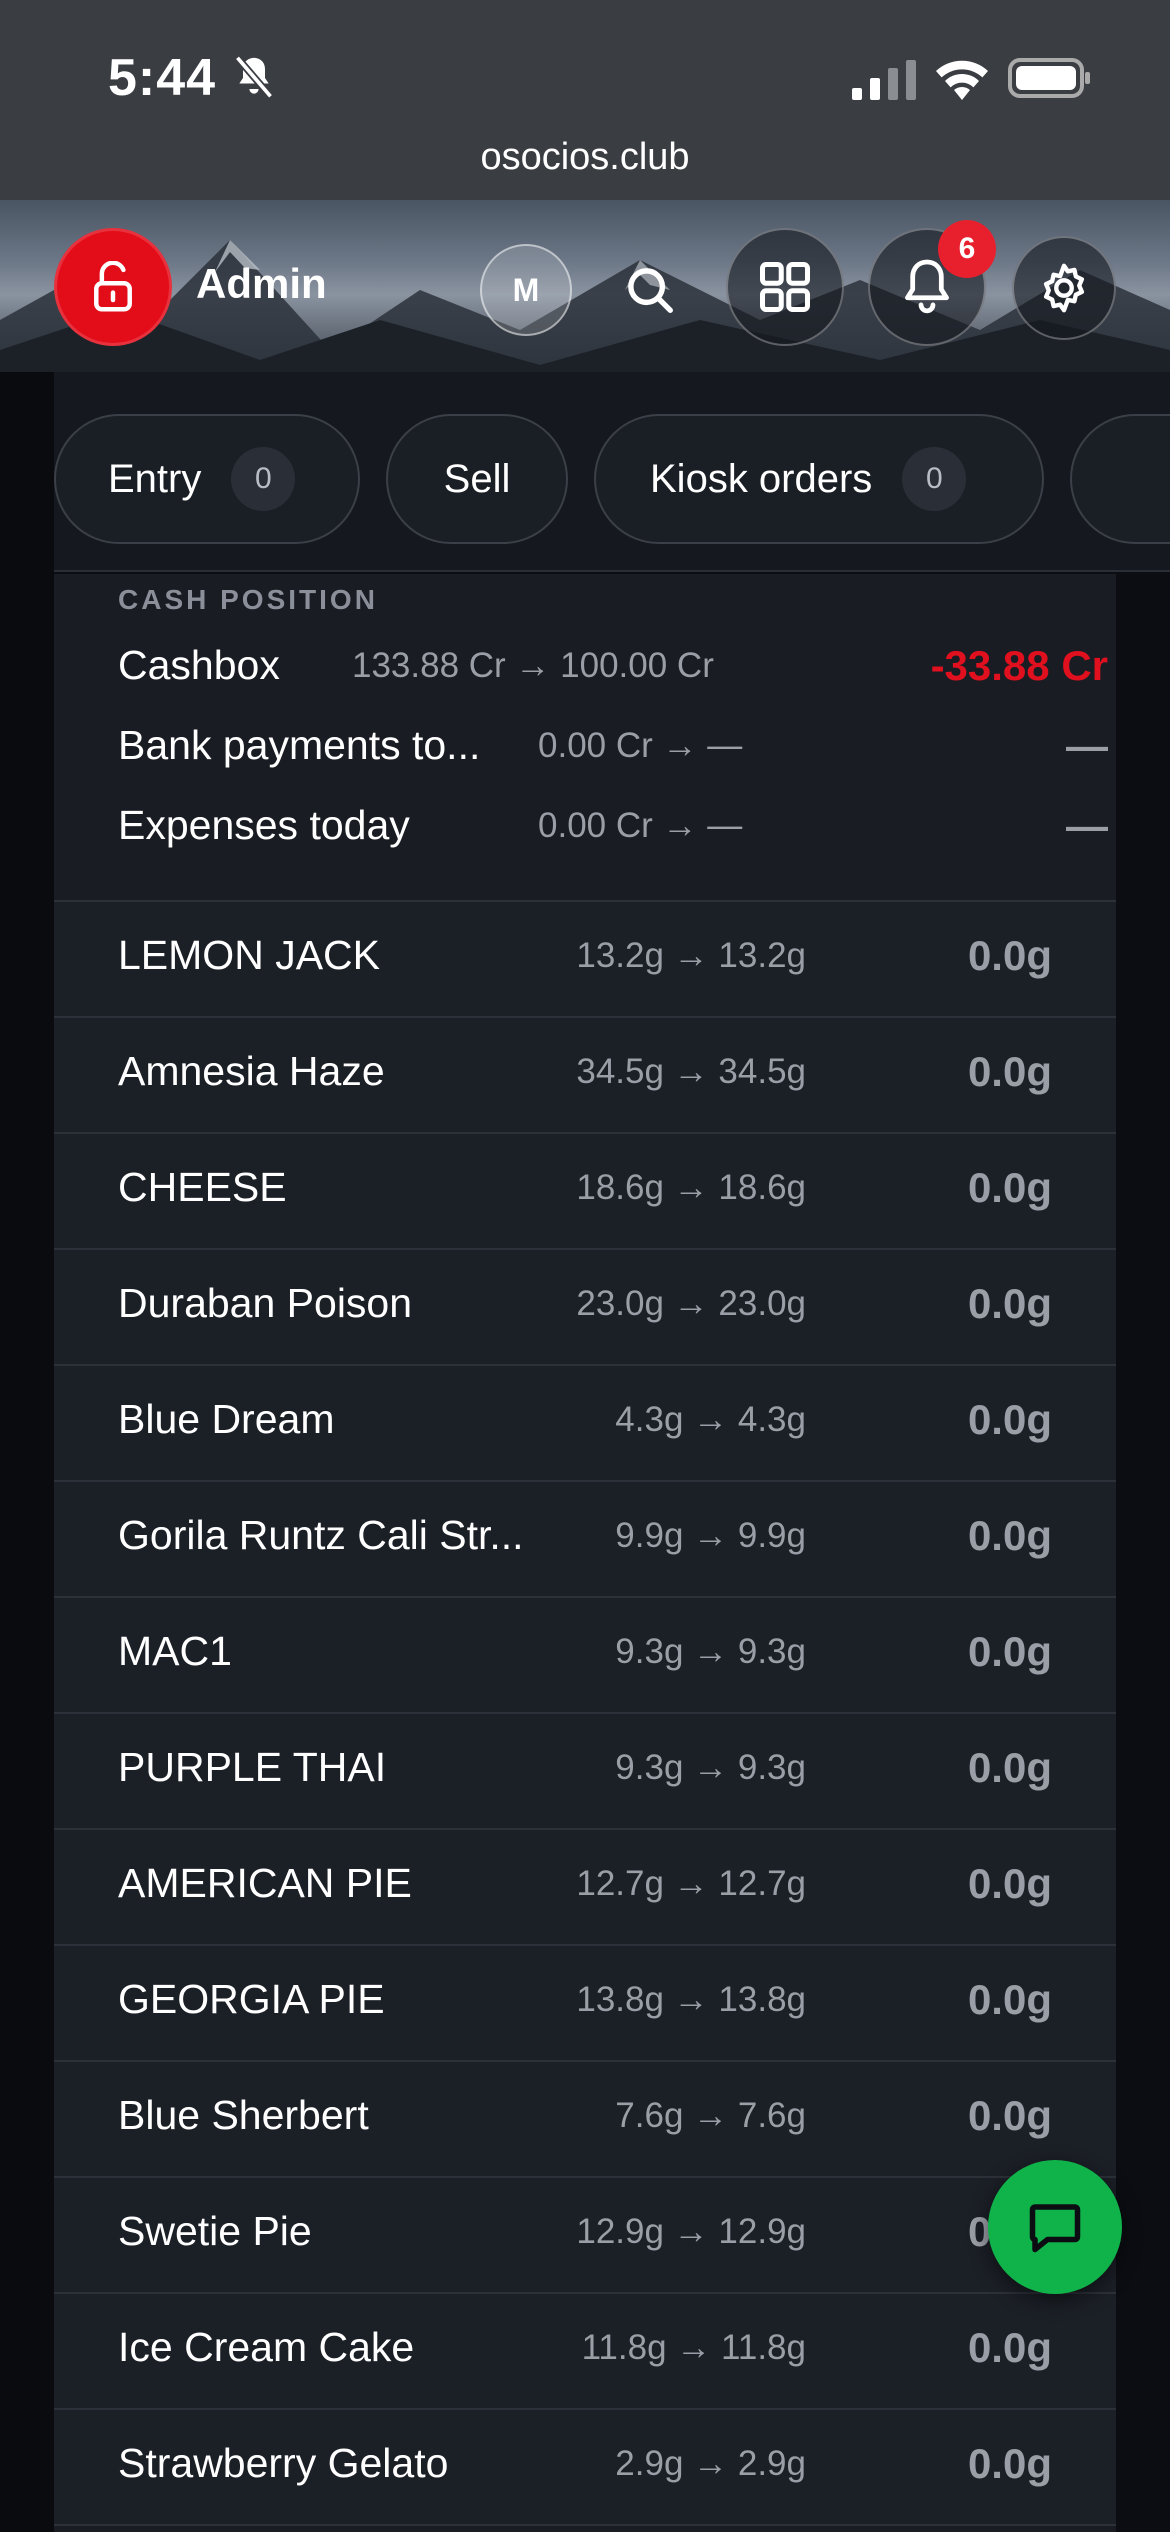  I want to click on list-item: Swetie Pie 12.9g → 12.9g 0.0g, so click(585, 2236).